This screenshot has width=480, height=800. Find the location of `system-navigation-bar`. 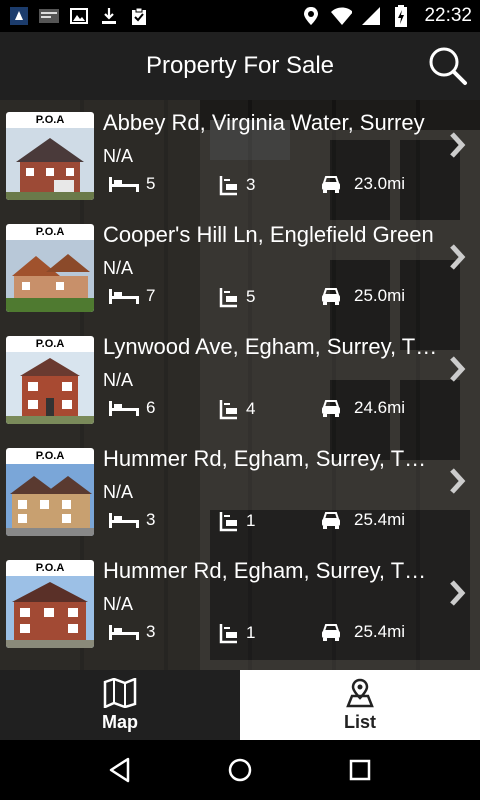

system-navigation-bar is located at coordinates (240, 770).